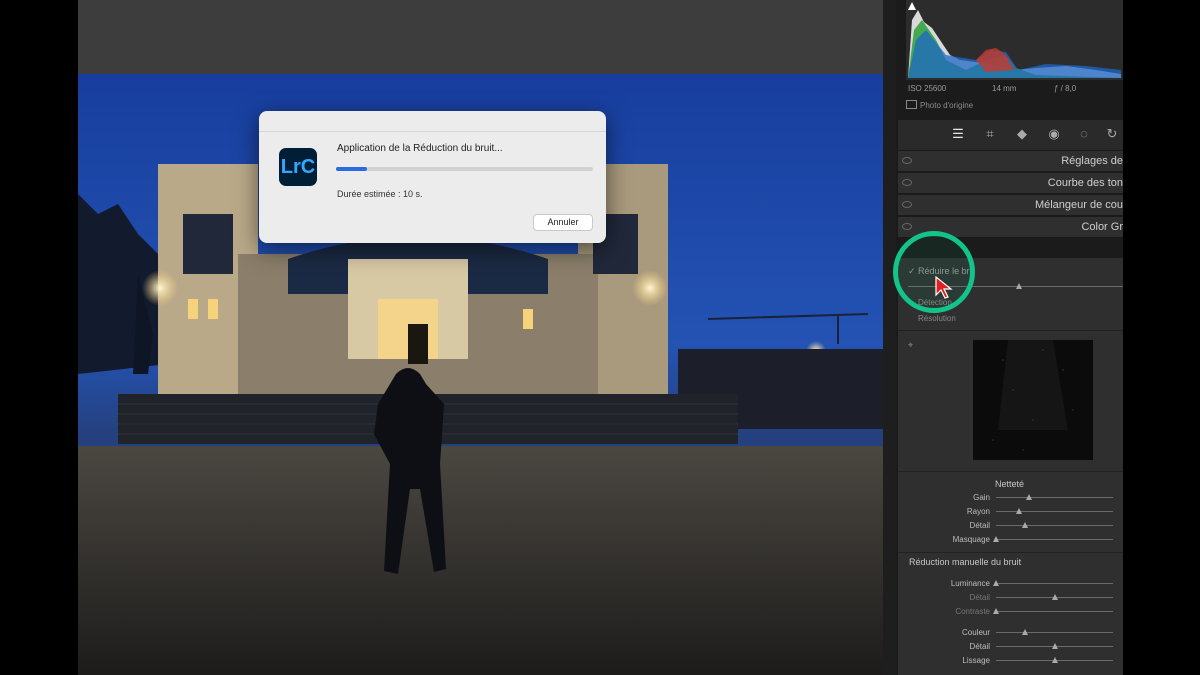  I want to click on tool-strip: ☰ ⌗ ◆ ◉ ◌ ↻, so click(1010, 135).